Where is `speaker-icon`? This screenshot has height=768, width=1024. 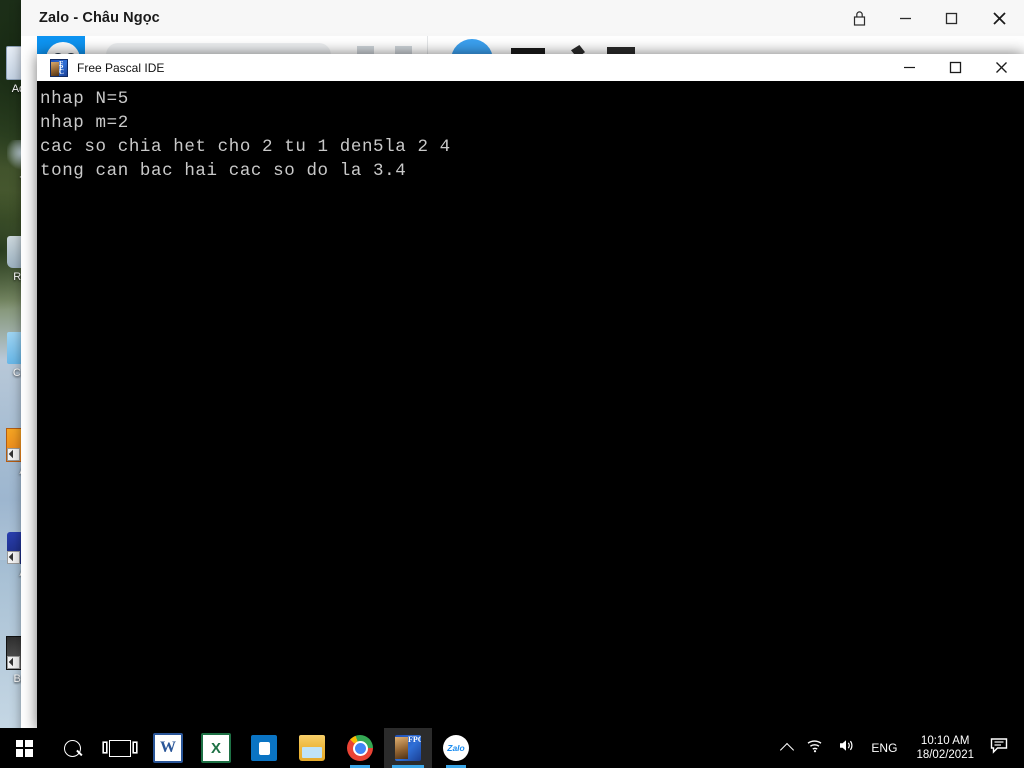
speaker-icon is located at coordinates (846, 748).